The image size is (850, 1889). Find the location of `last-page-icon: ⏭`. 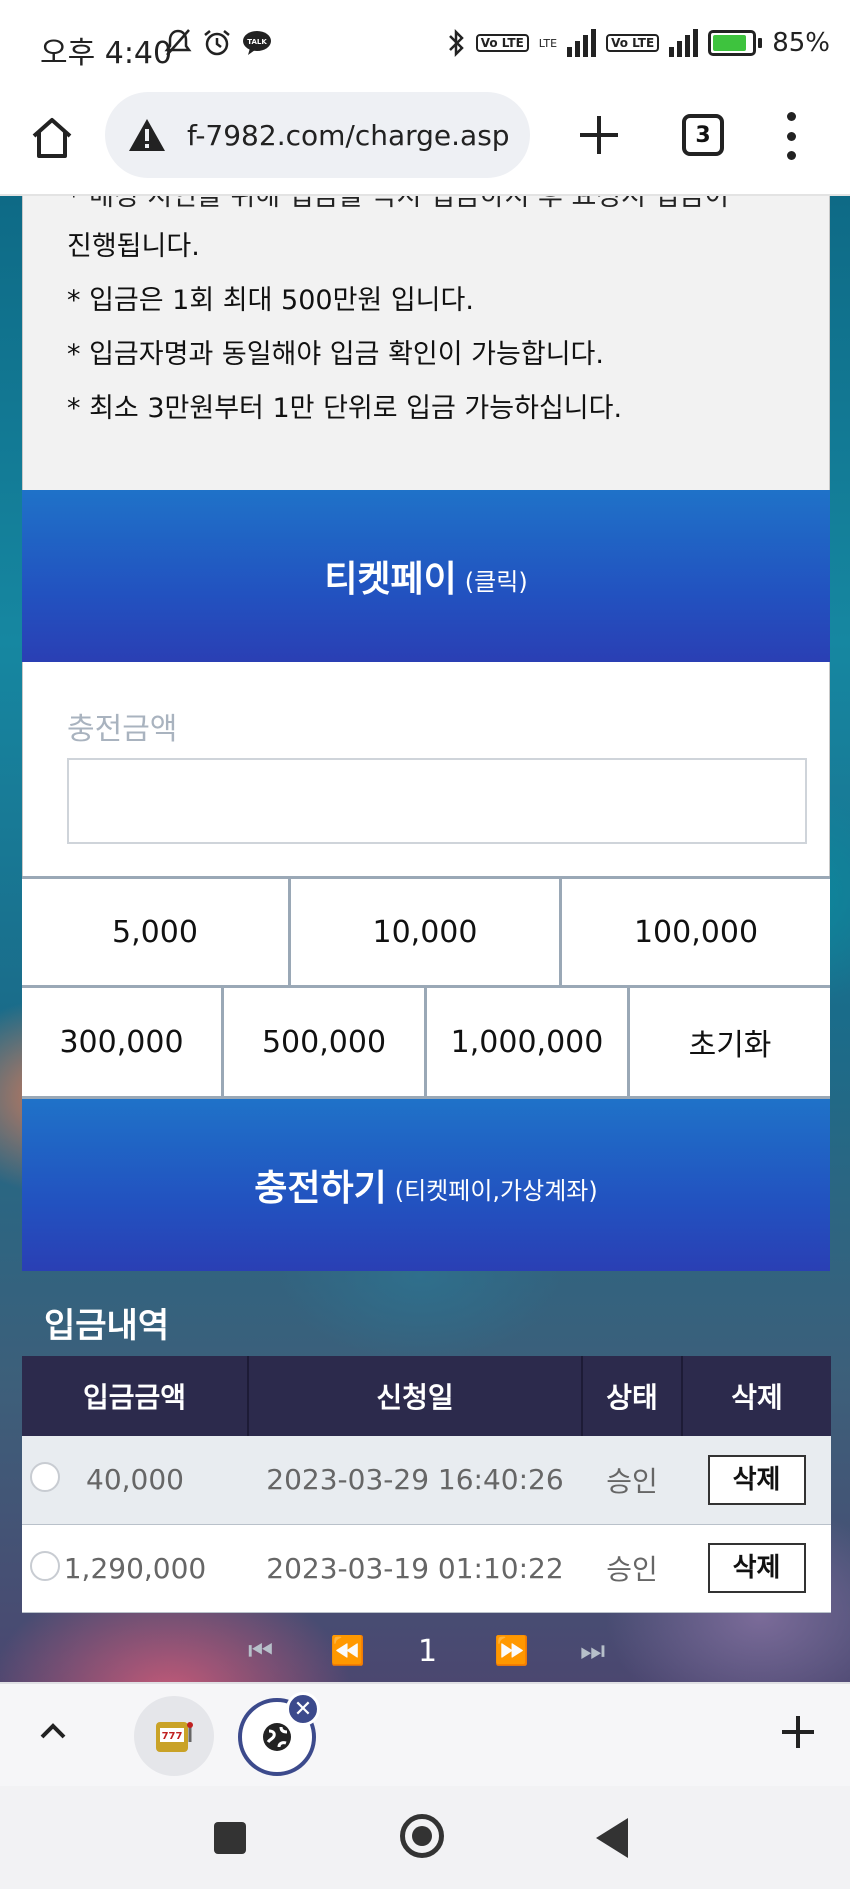

last-page-icon: ⏭ is located at coordinates (592, 1651).